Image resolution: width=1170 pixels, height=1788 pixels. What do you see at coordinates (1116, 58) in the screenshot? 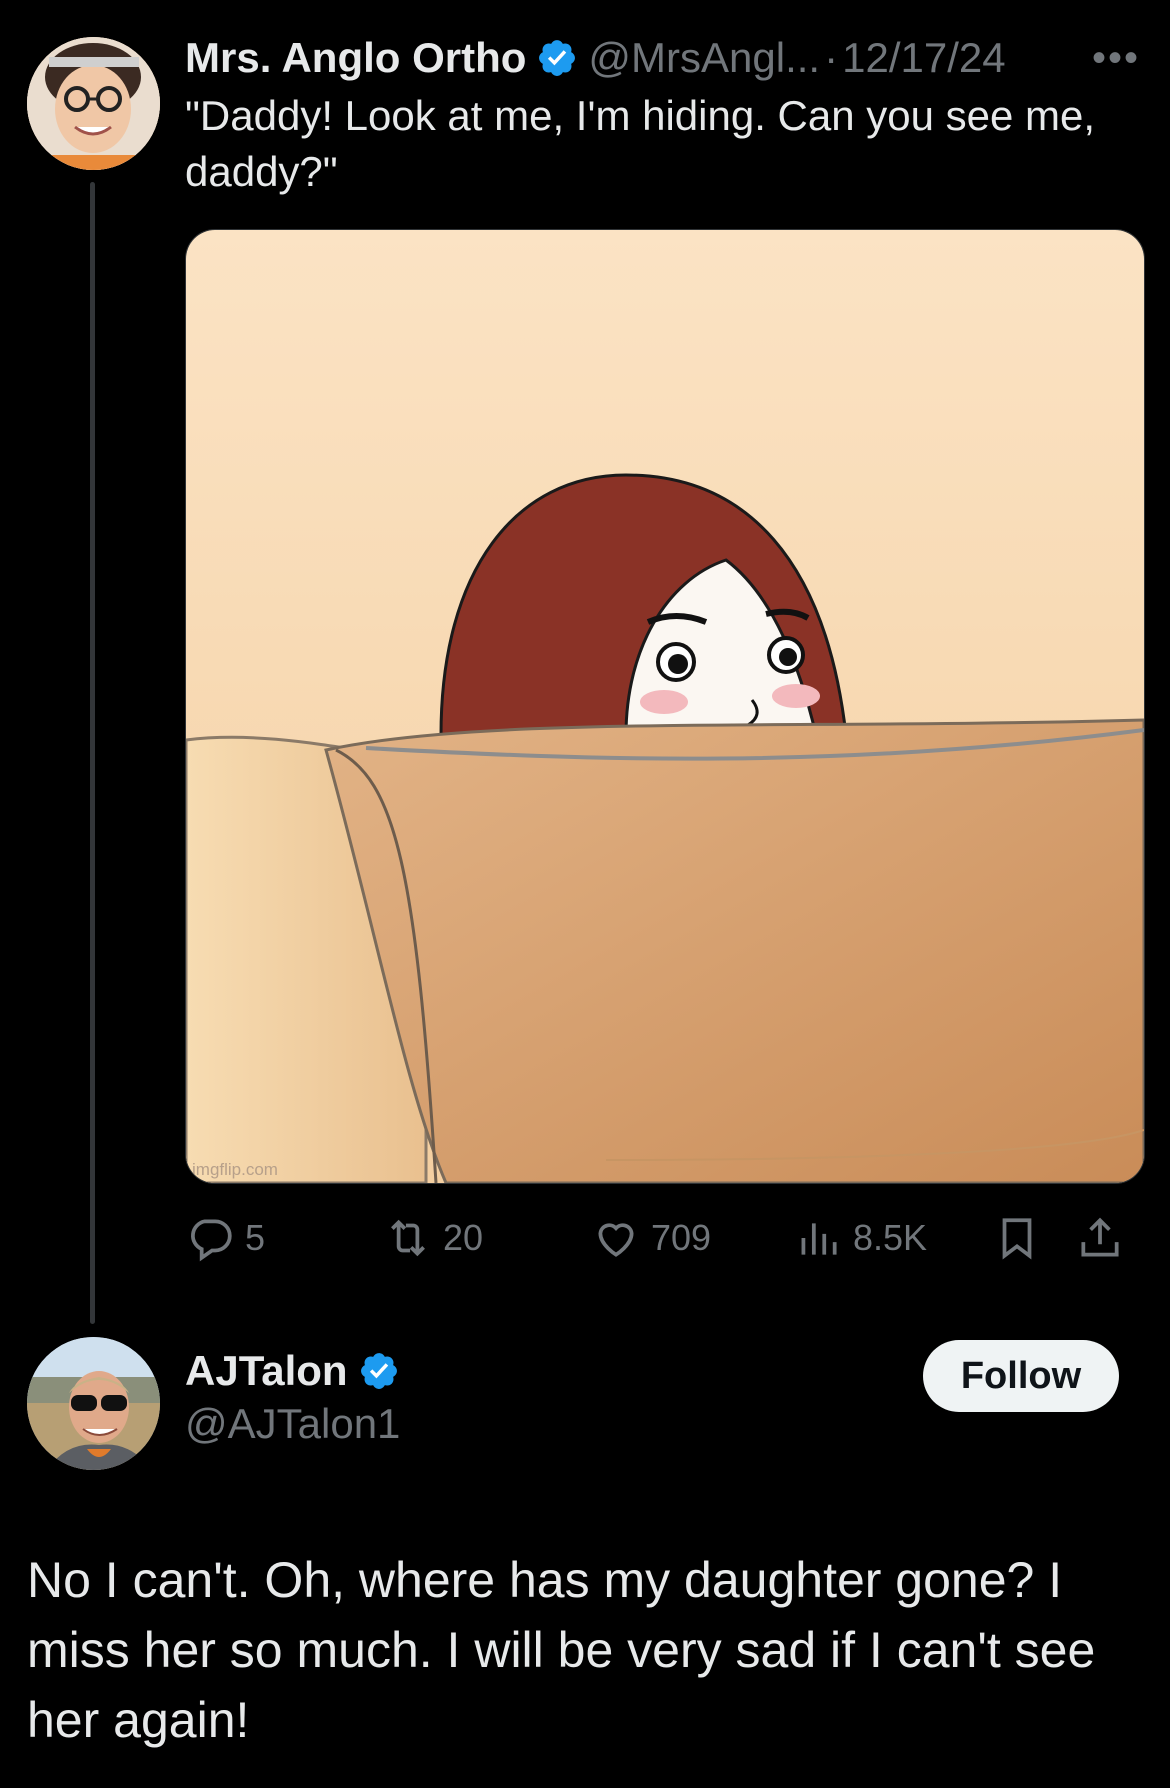
I see `more-icon: •••` at bounding box center [1116, 58].